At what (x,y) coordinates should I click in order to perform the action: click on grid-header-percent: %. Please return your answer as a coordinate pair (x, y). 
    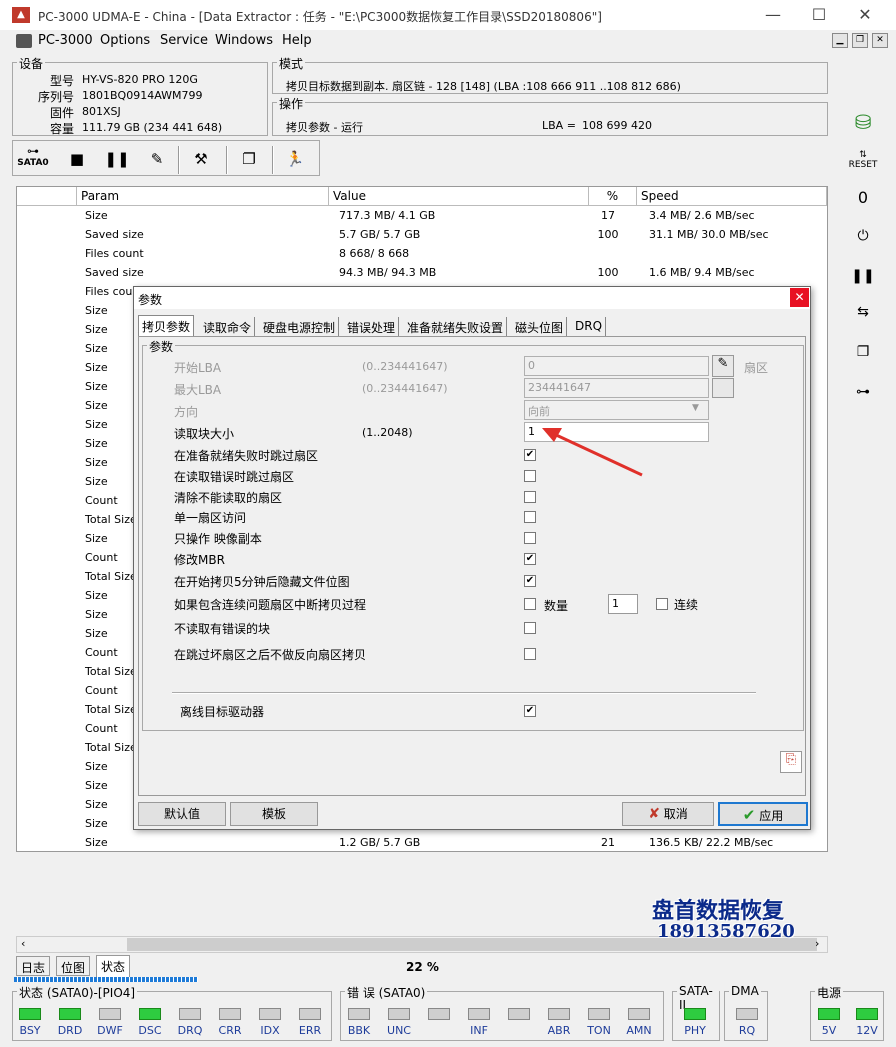
    Looking at the image, I should click on (613, 196).